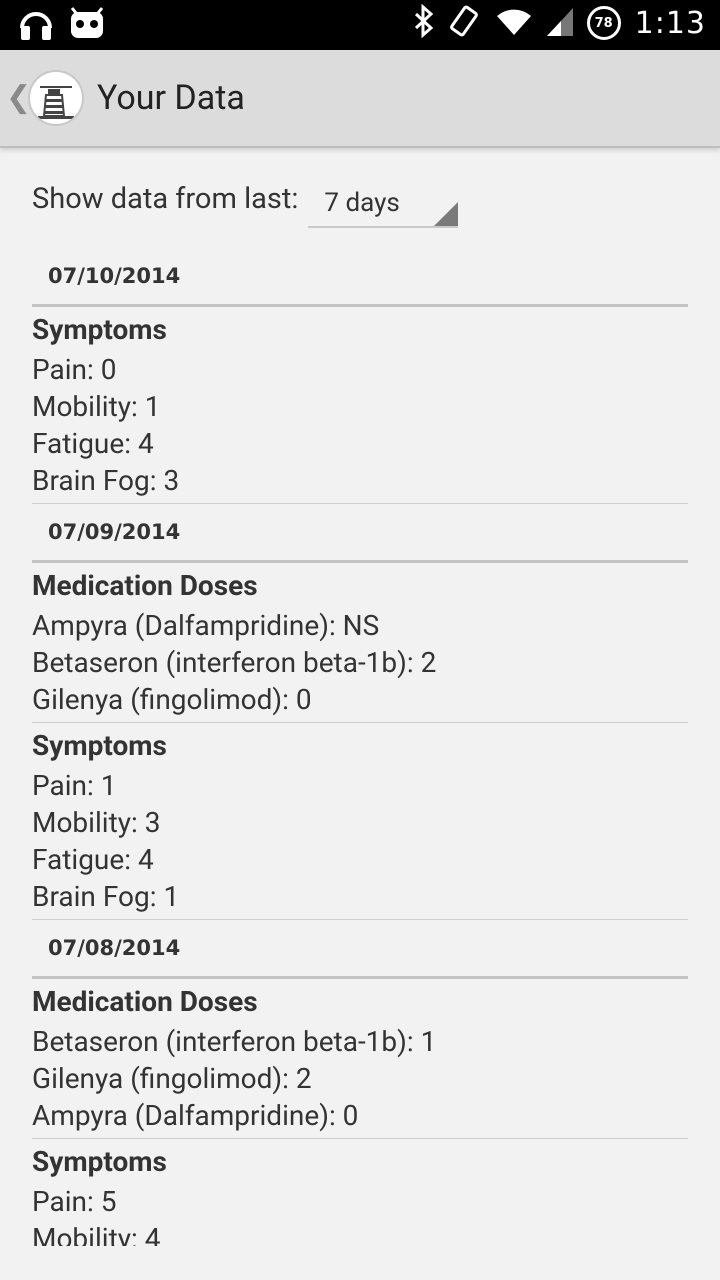 The width and height of the screenshot is (720, 1280). Describe the element at coordinates (106, 480) in the screenshot. I see `list-item: Brain Fog: 3` at that location.